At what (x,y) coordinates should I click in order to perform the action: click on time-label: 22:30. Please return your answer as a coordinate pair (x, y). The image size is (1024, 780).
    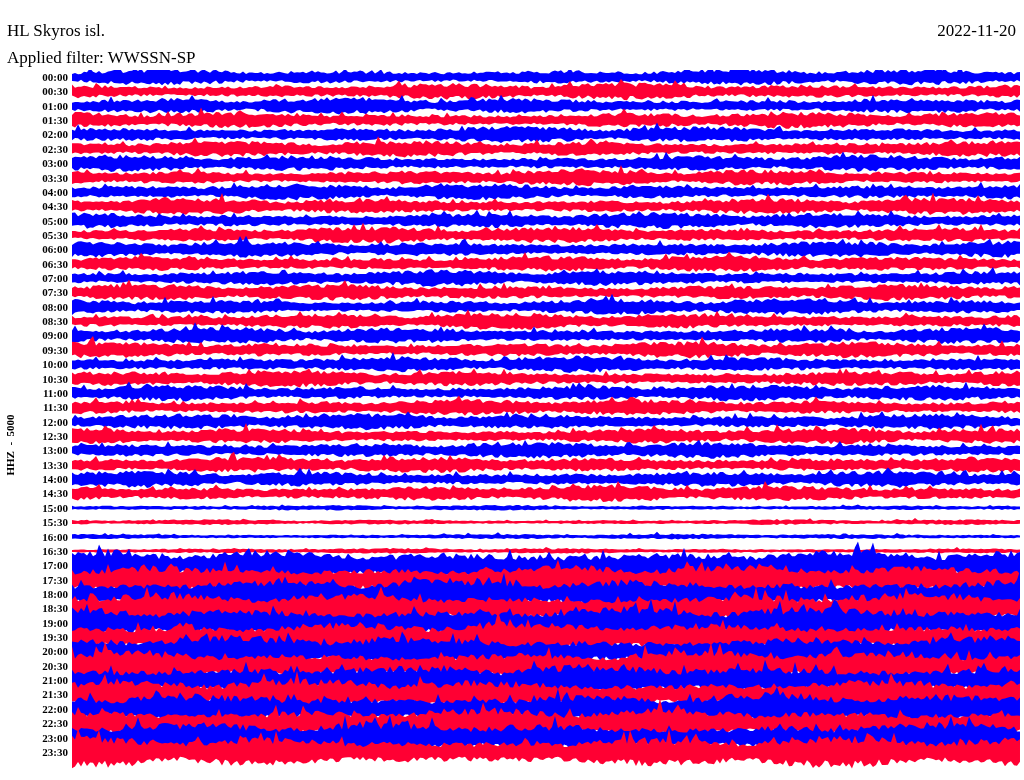
    Looking at the image, I should click on (55, 723).